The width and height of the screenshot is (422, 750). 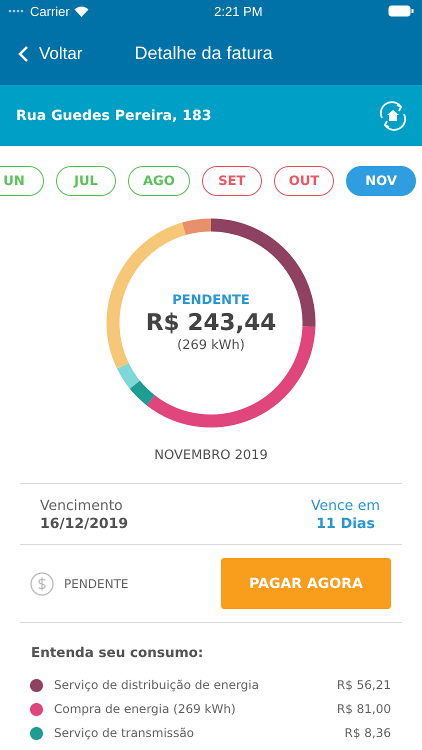 What do you see at coordinates (50, 54) in the screenshot?
I see `back-link: Voltar` at bounding box center [50, 54].